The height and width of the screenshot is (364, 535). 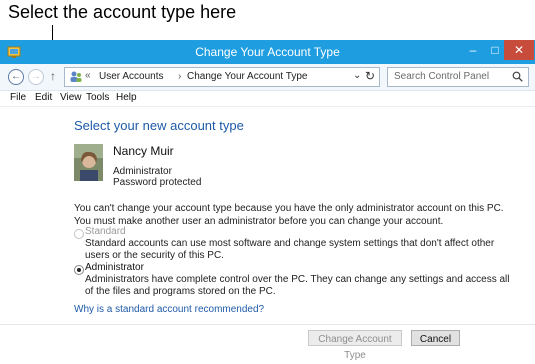 I want to click on menu-file: File, so click(x=18, y=97).